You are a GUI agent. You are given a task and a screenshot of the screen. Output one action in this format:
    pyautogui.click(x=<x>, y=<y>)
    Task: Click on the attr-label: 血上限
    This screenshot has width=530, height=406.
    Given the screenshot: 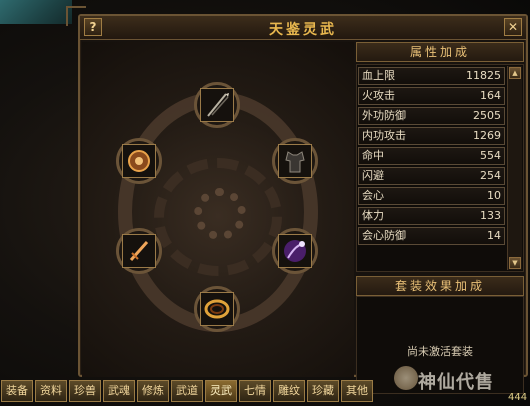 What is the action you would take?
    pyautogui.click(x=378, y=75)
    